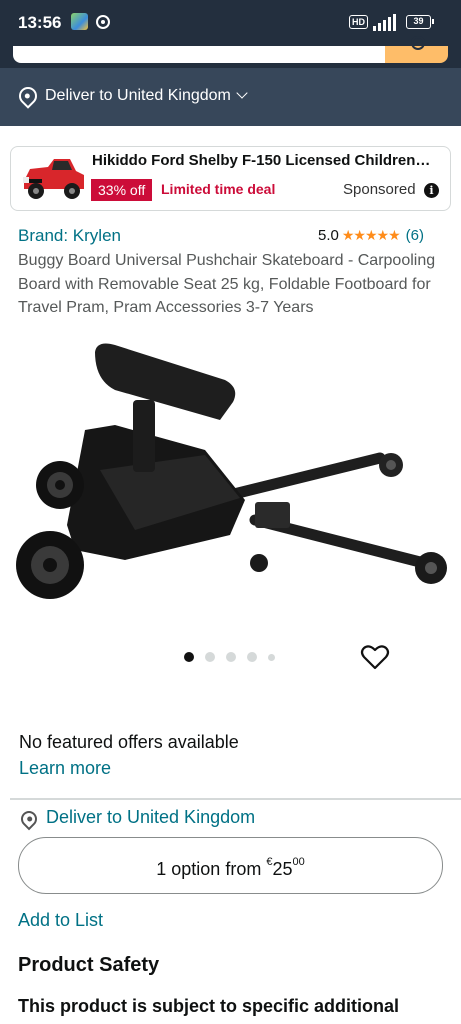 This screenshot has width=461, height=1024. I want to click on battery-icon: 39, so click(420, 22).